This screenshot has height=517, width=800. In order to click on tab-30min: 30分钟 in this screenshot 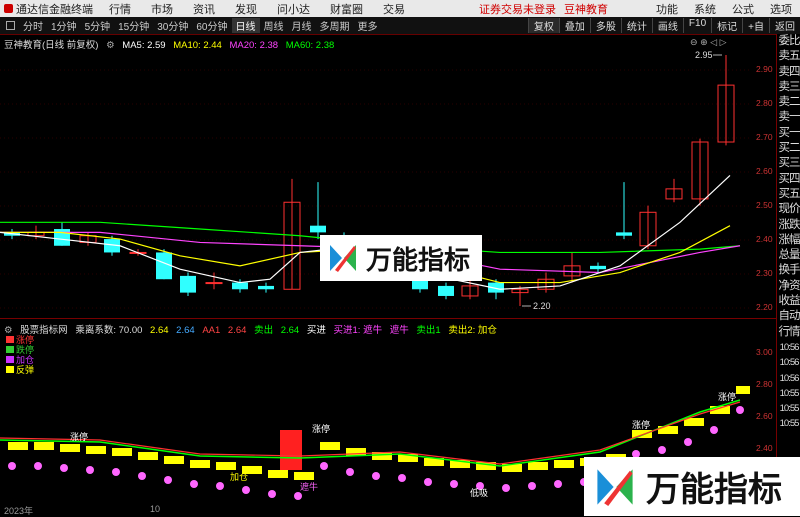, I will do `click(172, 25)`.